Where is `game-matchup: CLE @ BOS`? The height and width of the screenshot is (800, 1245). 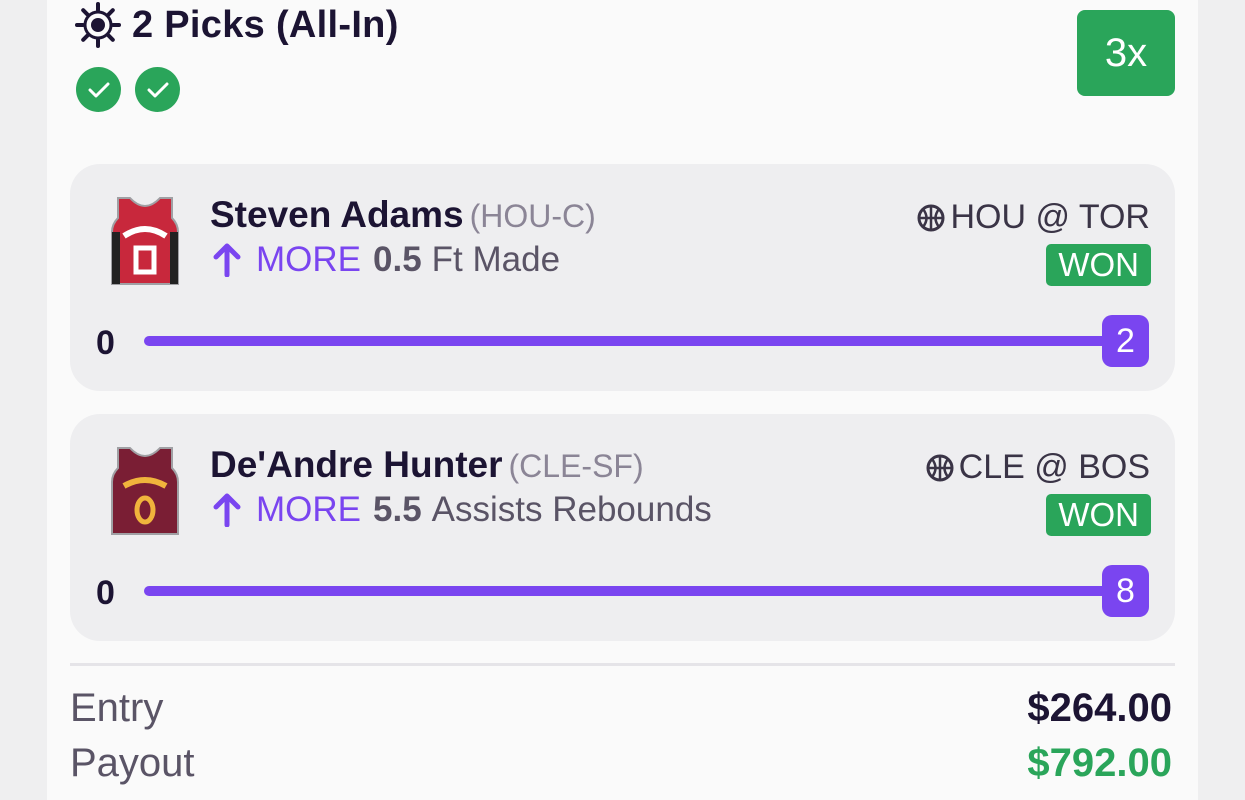
game-matchup: CLE @ BOS is located at coordinates (1037, 467).